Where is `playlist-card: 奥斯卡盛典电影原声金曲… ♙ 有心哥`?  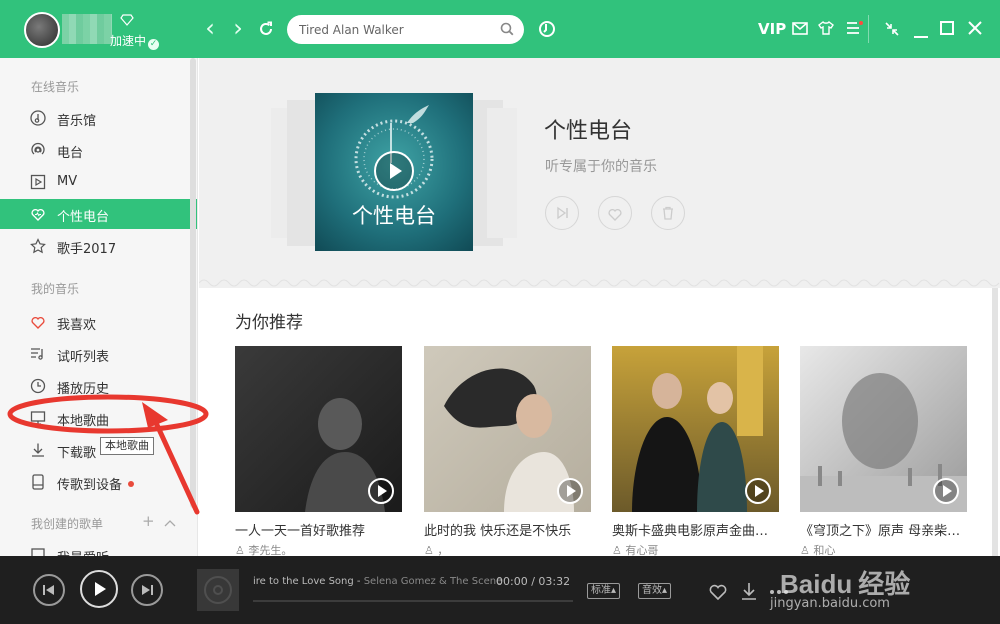
playlist-card: 奥斯卡盛典电影原声金曲… ♙ 有心哥 is located at coordinates (695, 451).